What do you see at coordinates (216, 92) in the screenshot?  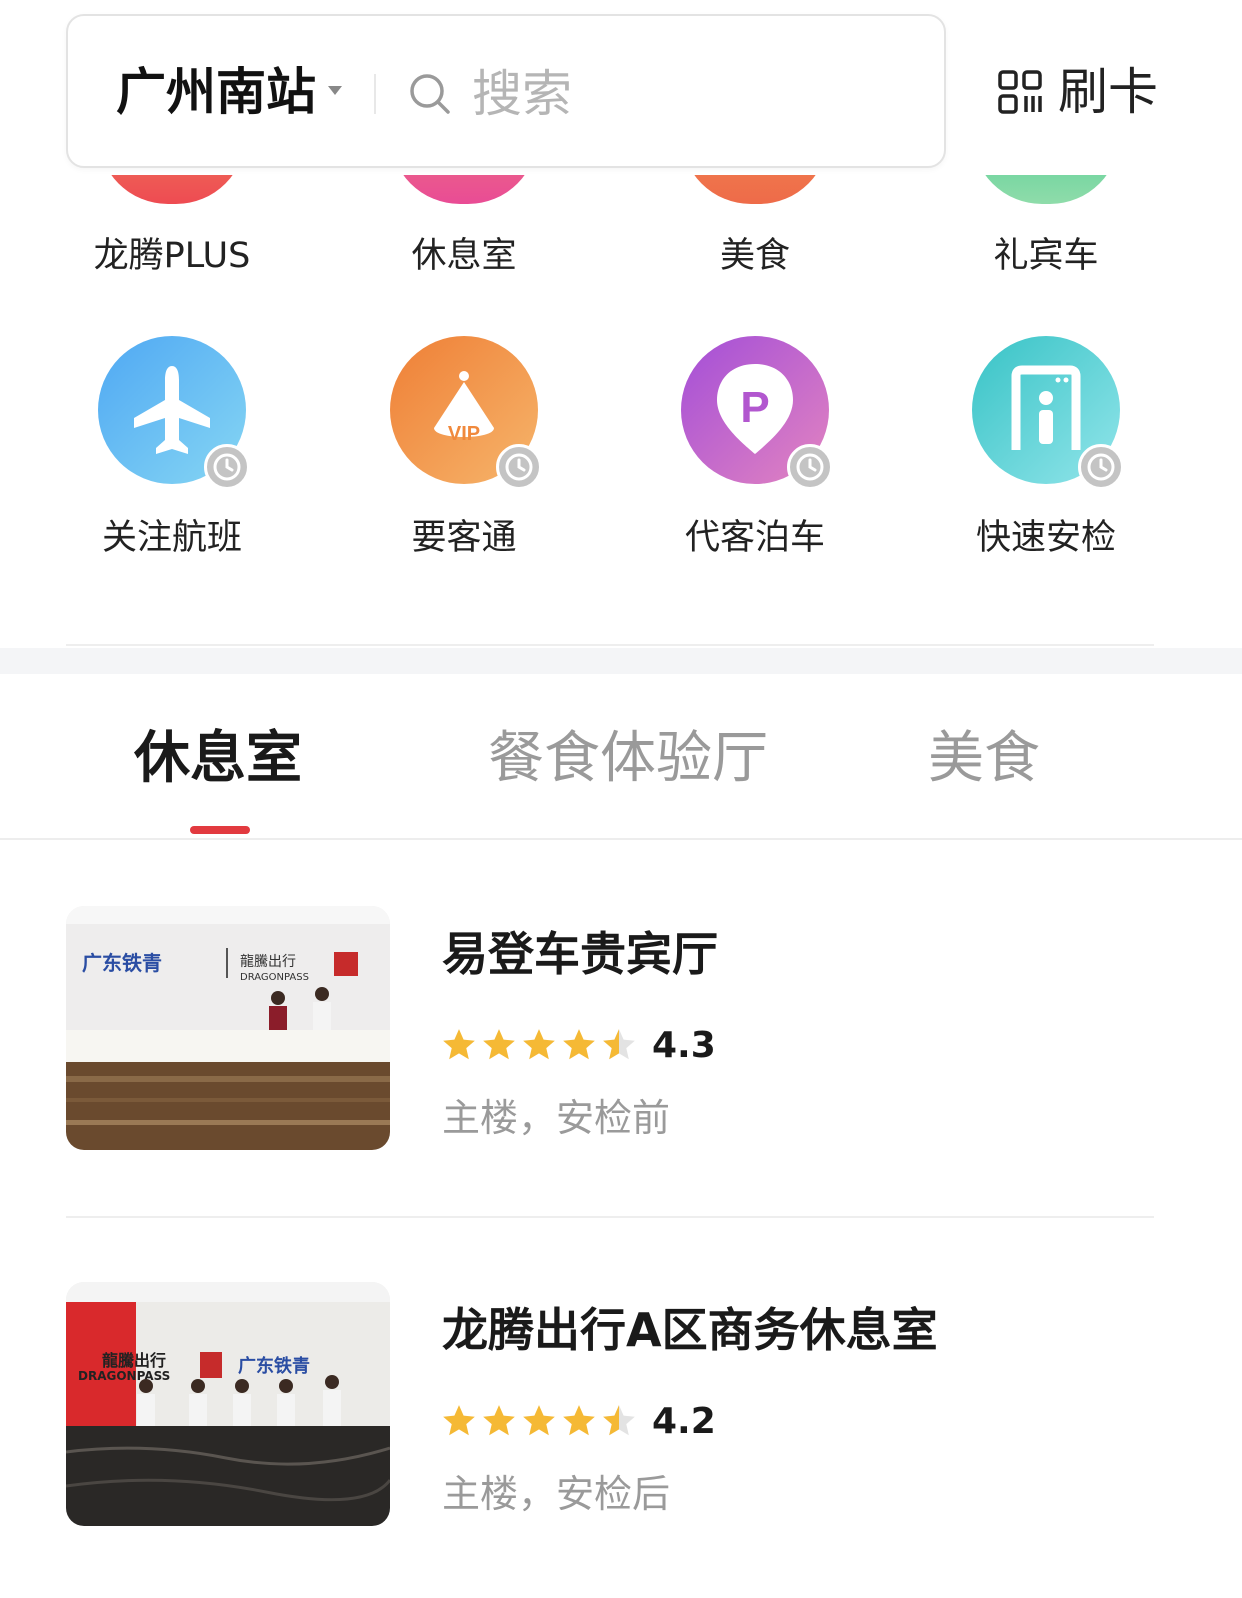 I see `city-selector: 广州南站` at bounding box center [216, 92].